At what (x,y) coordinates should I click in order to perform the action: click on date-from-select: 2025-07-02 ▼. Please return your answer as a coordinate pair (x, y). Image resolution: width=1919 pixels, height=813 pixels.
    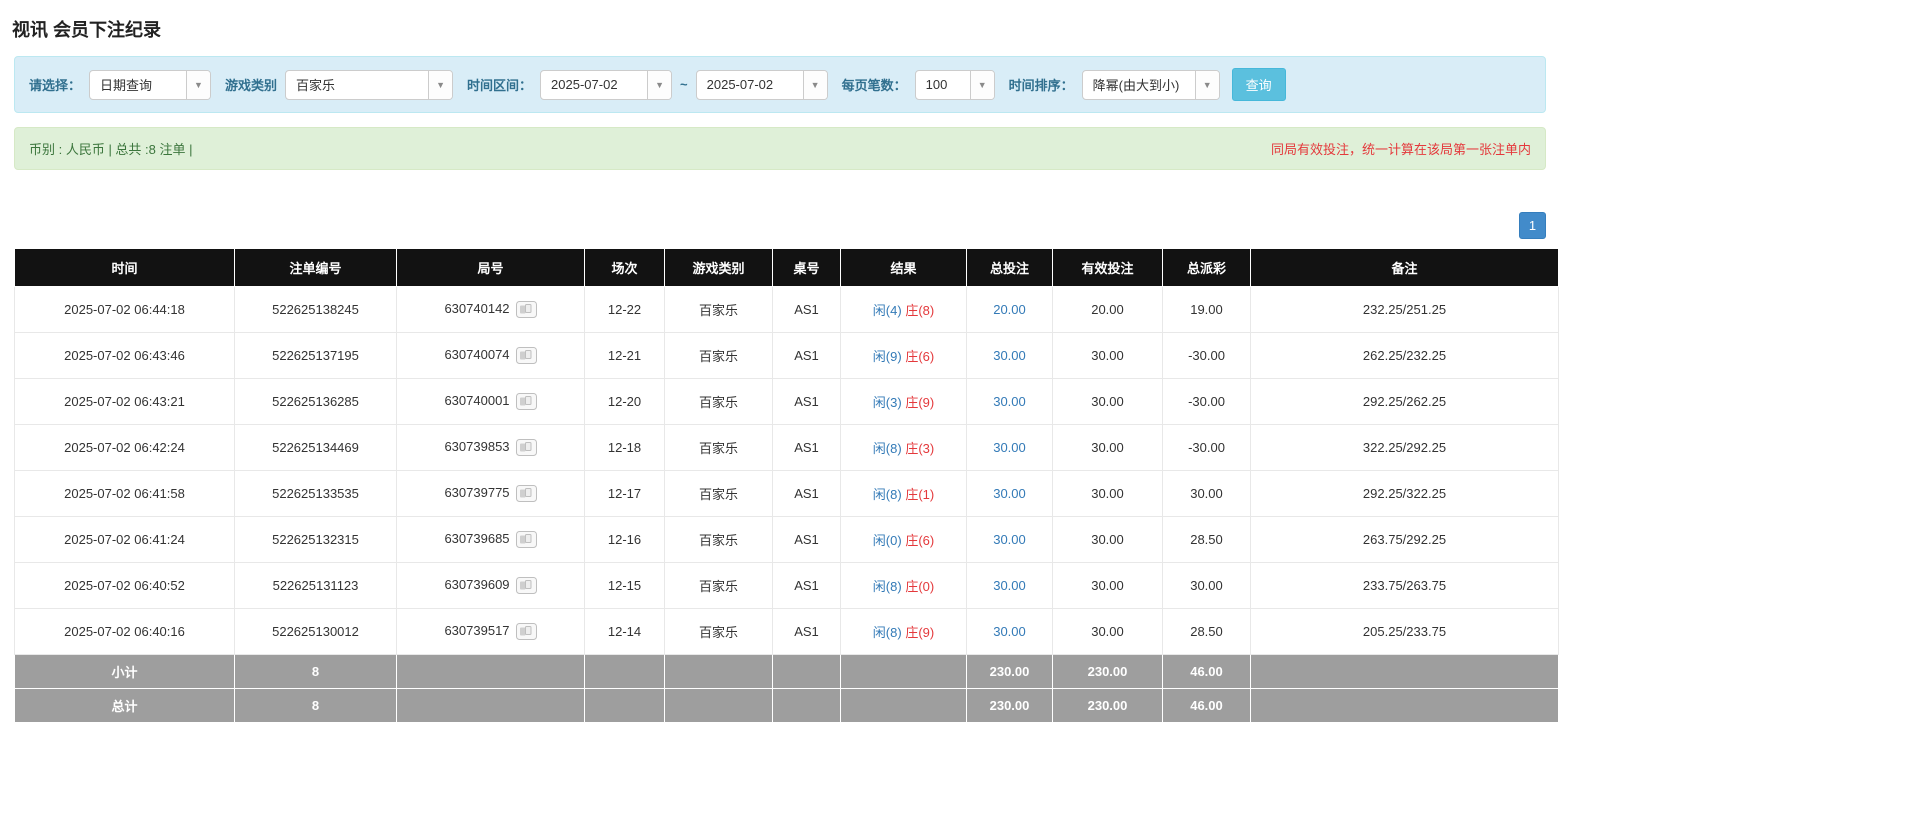
    Looking at the image, I should click on (606, 84).